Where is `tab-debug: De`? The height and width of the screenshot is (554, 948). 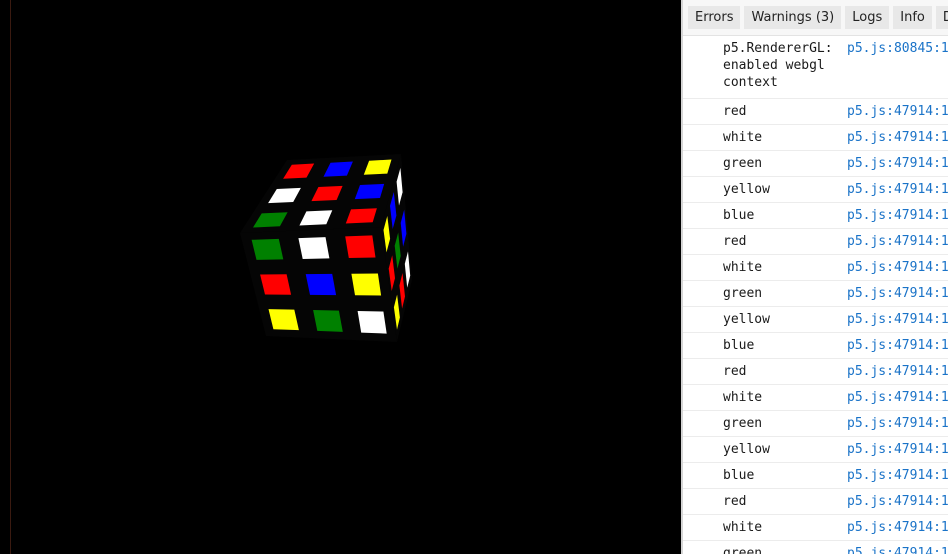
tab-debug: De is located at coordinates (941, 17).